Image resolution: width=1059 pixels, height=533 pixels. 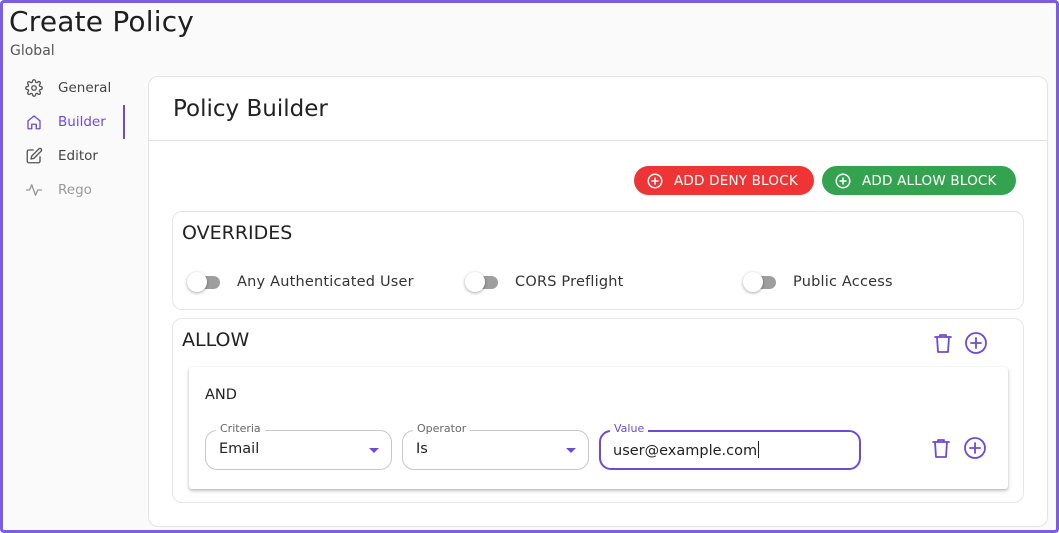 I want to click on toggle-any-authenticated-user-row: Any Authenticated User, so click(x=300, y=282).